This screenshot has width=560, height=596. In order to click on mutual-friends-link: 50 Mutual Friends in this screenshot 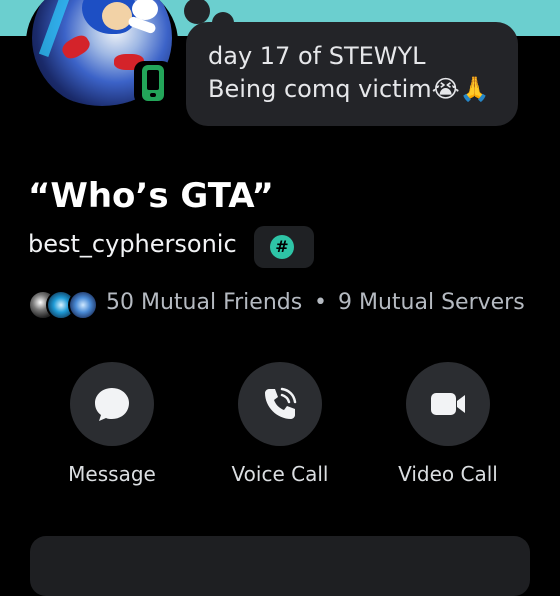, I will do `click(204, 302)`.